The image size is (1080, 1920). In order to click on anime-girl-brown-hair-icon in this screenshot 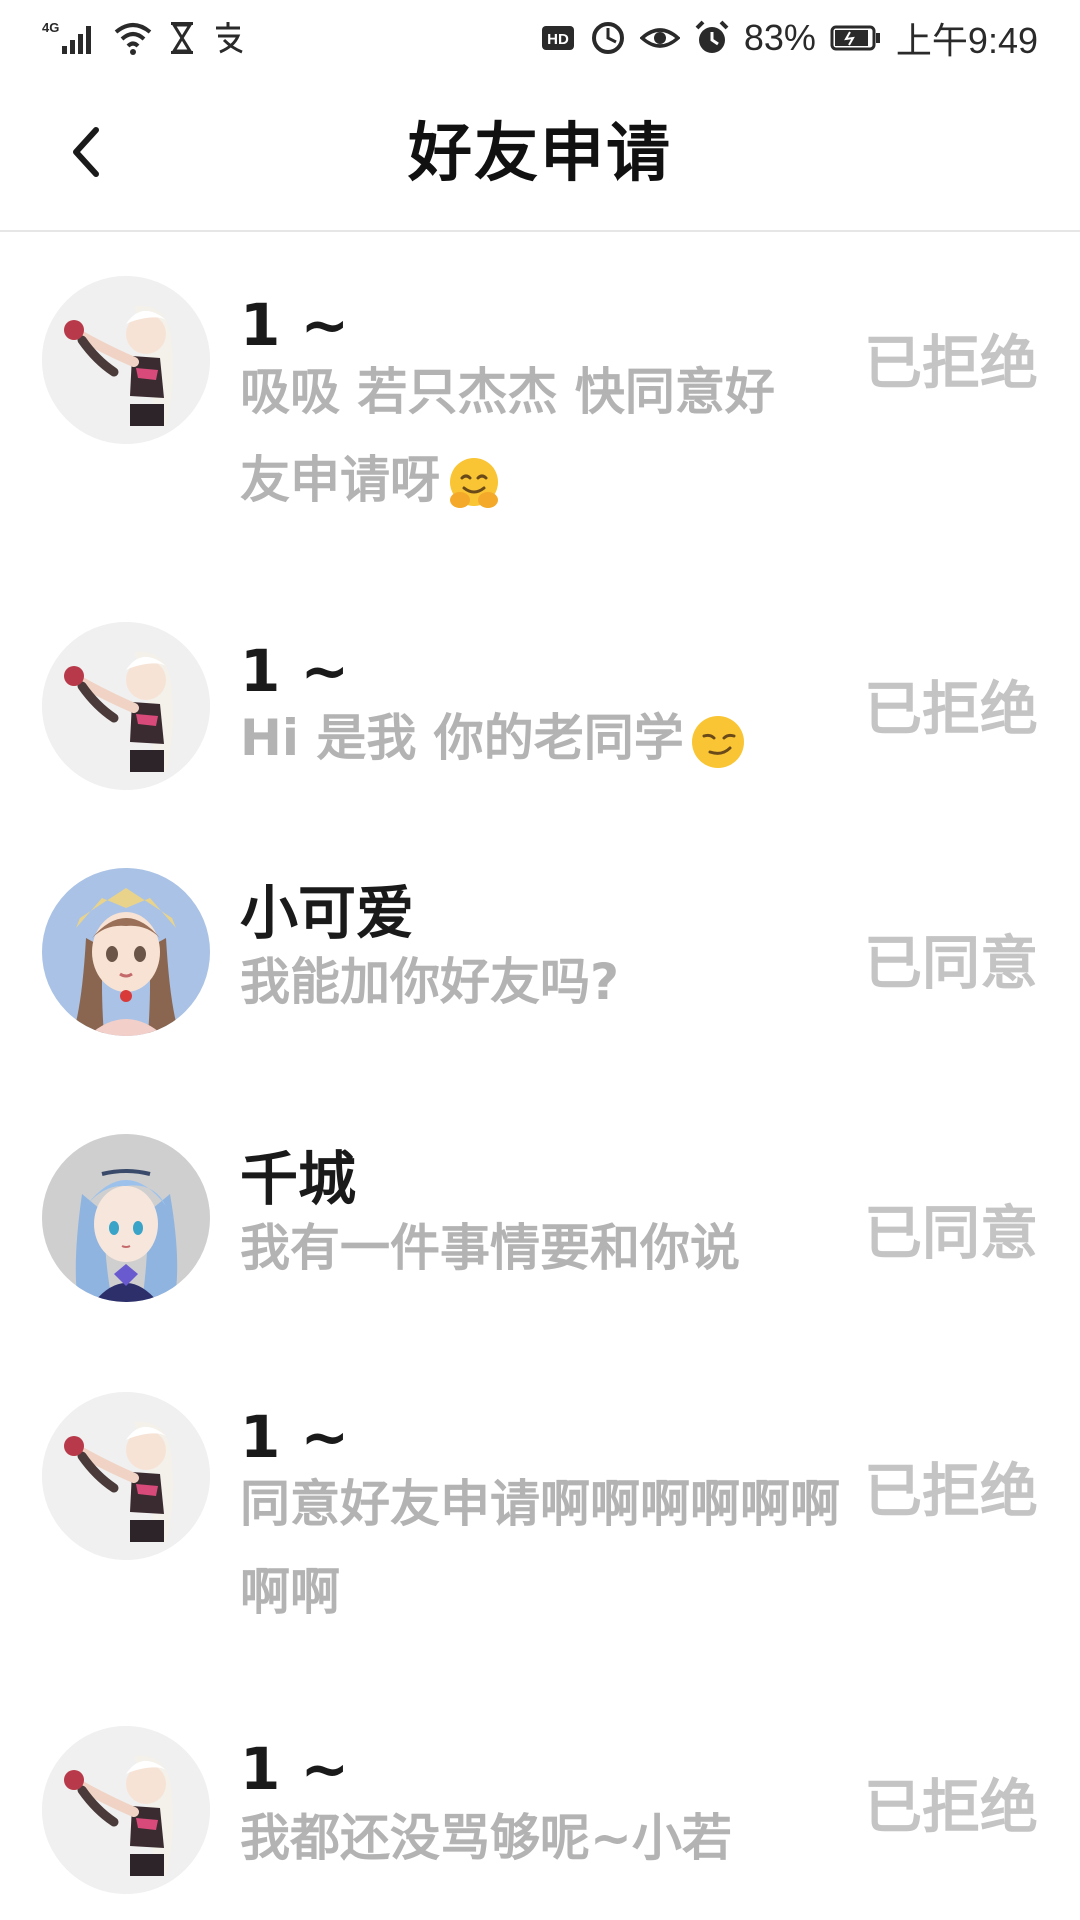, I will do `click(126, 952)`.